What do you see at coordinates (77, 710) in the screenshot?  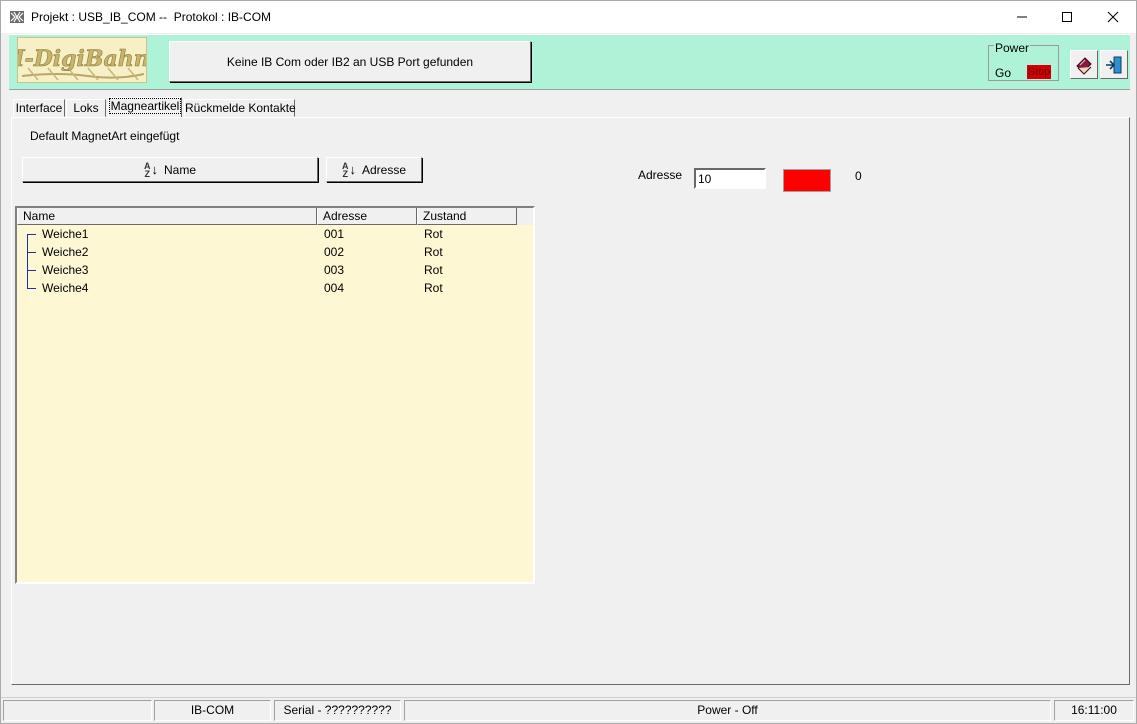 I see `status-cell-empty` at bounding box center [77, 710].